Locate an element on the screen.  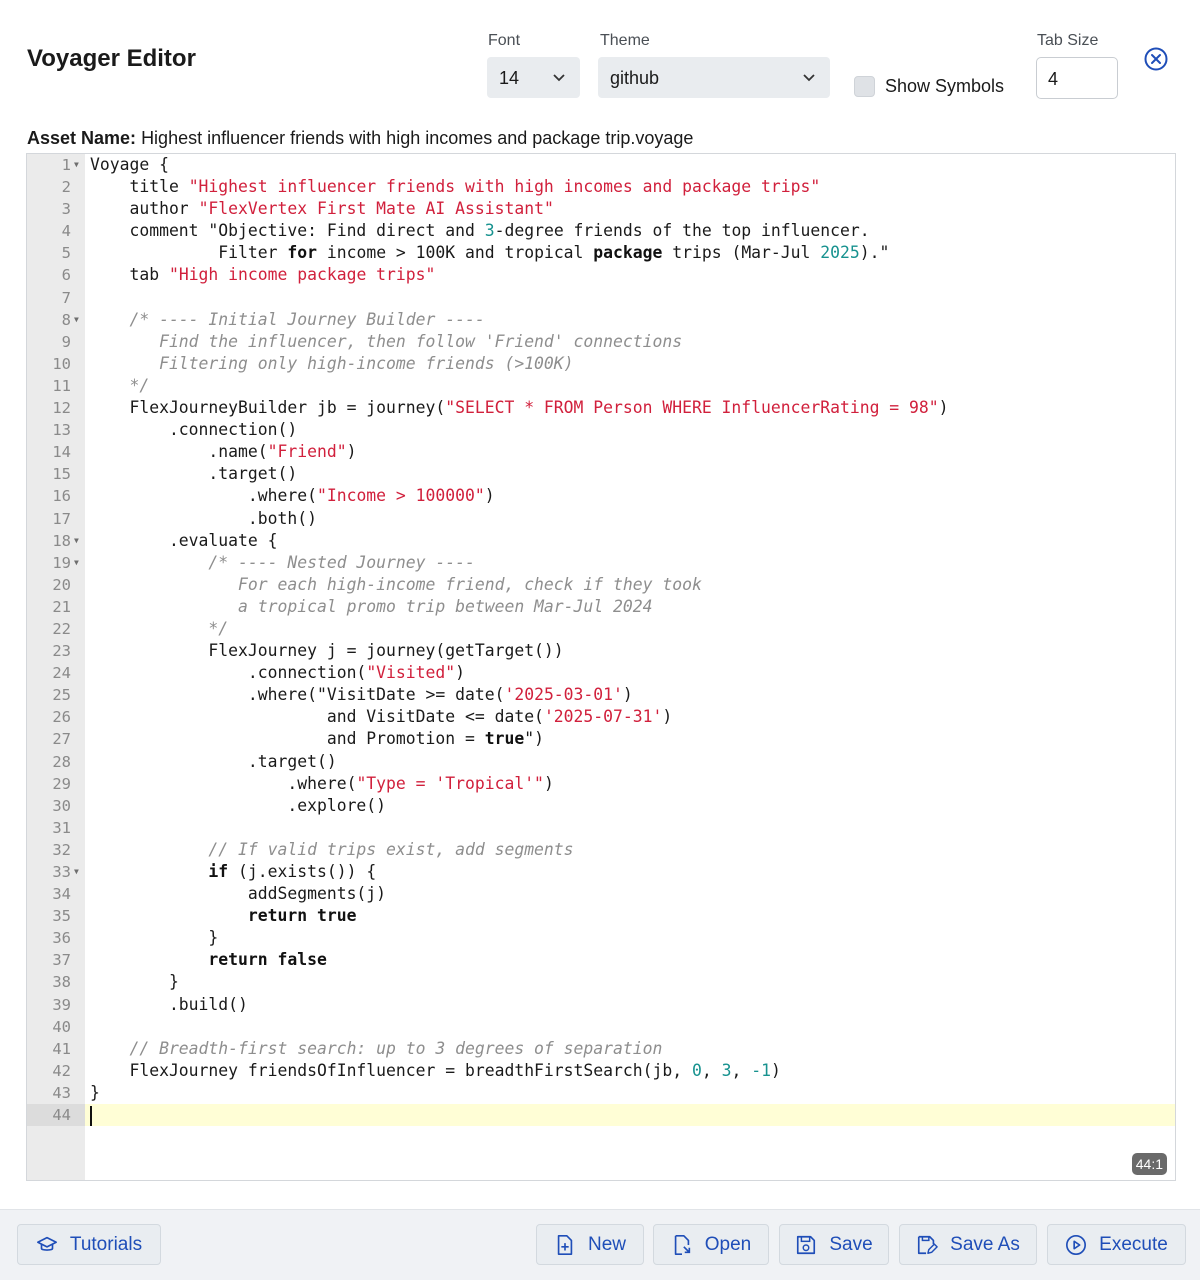
code-line: 6 tab "High income package trips" is located at coordinates (601, 275).